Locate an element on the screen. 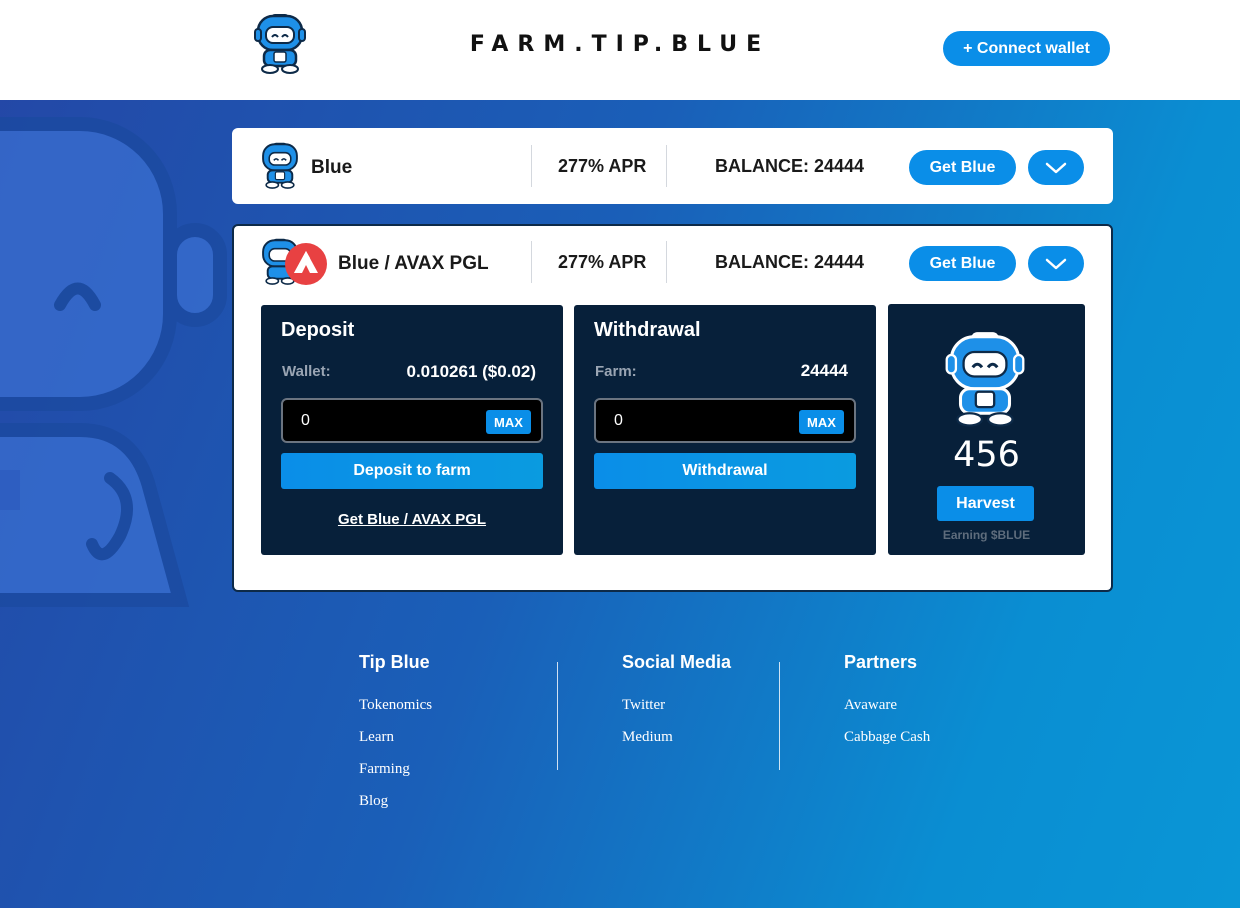 The width and height of the screenshot is (1240, 908). footer-link-blog: Blog is located at coordinates (395, 809).